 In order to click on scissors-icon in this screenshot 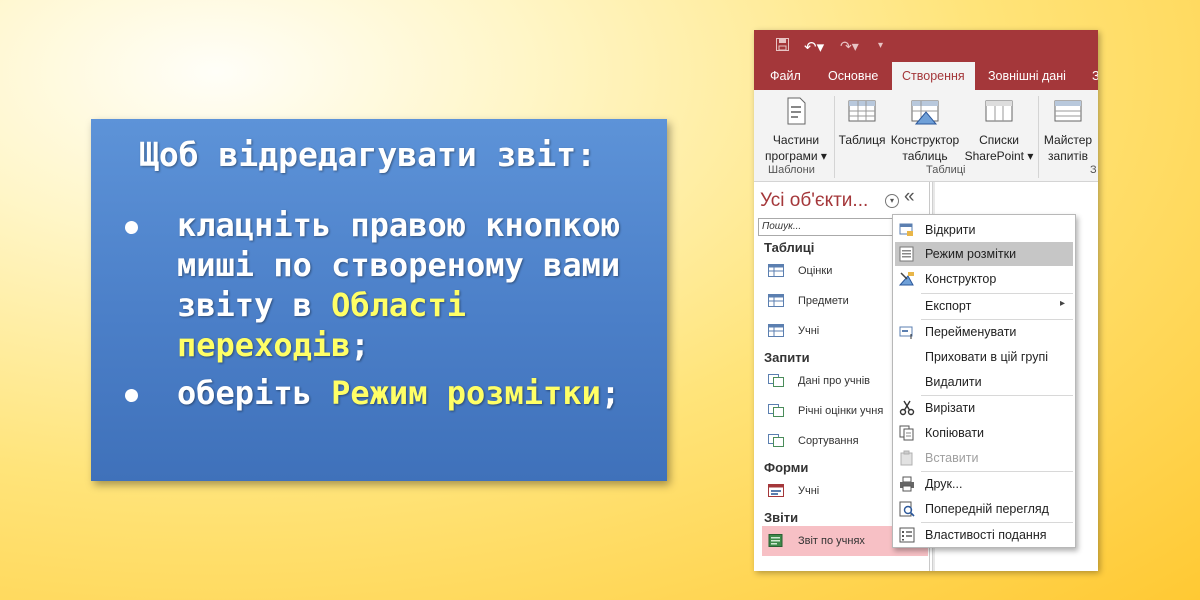, I will do `click(907, 408)`.